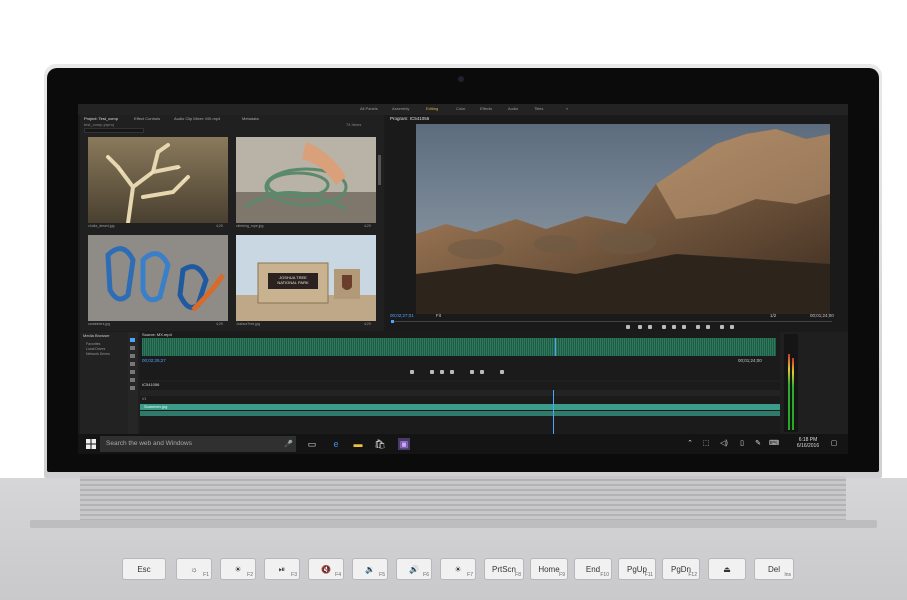 This screenshot has width=907, height=600. I want to click on key: 🔊 F6, so click(414, 569).